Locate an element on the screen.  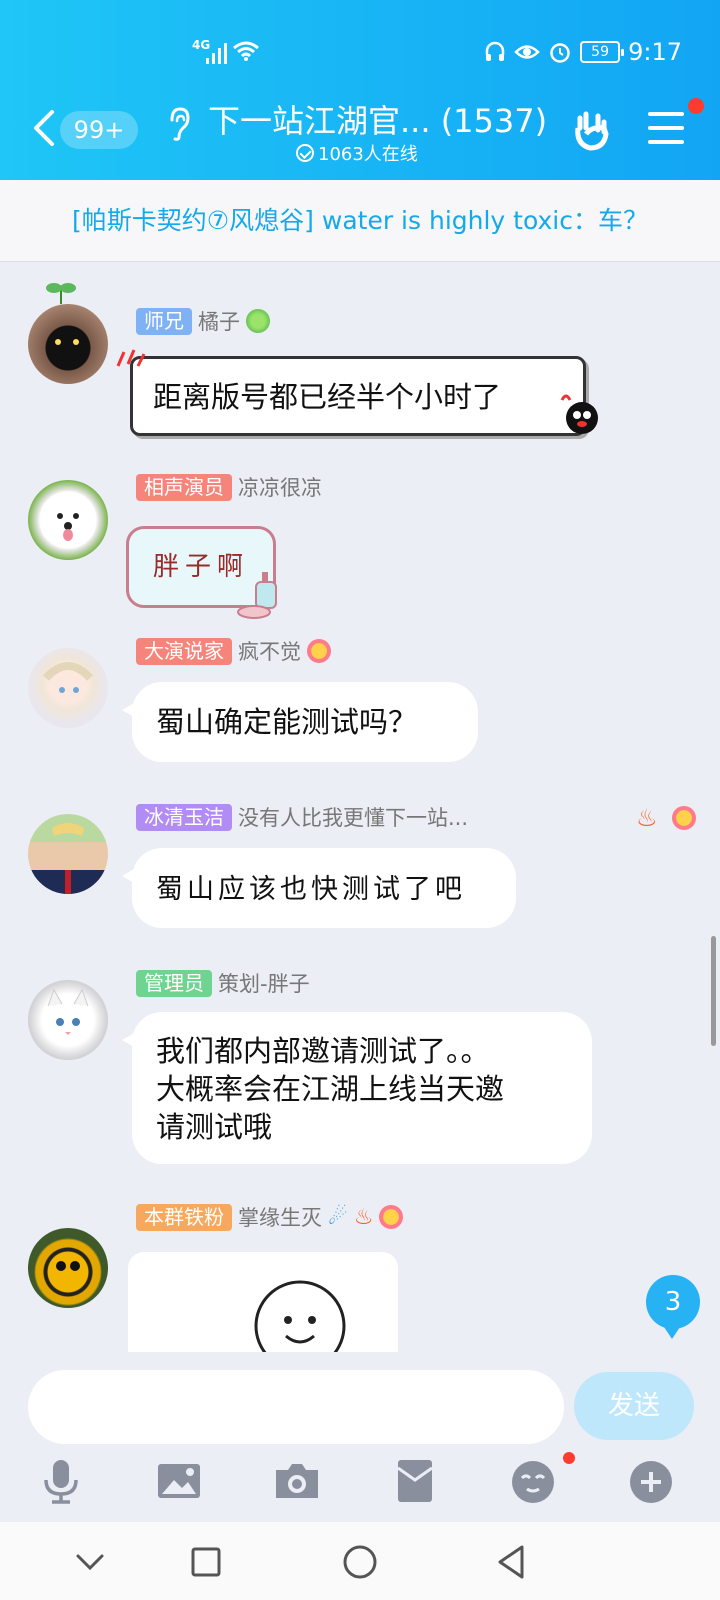
title-badge: 本群铁粉 is located at coordinates (184, 1217).